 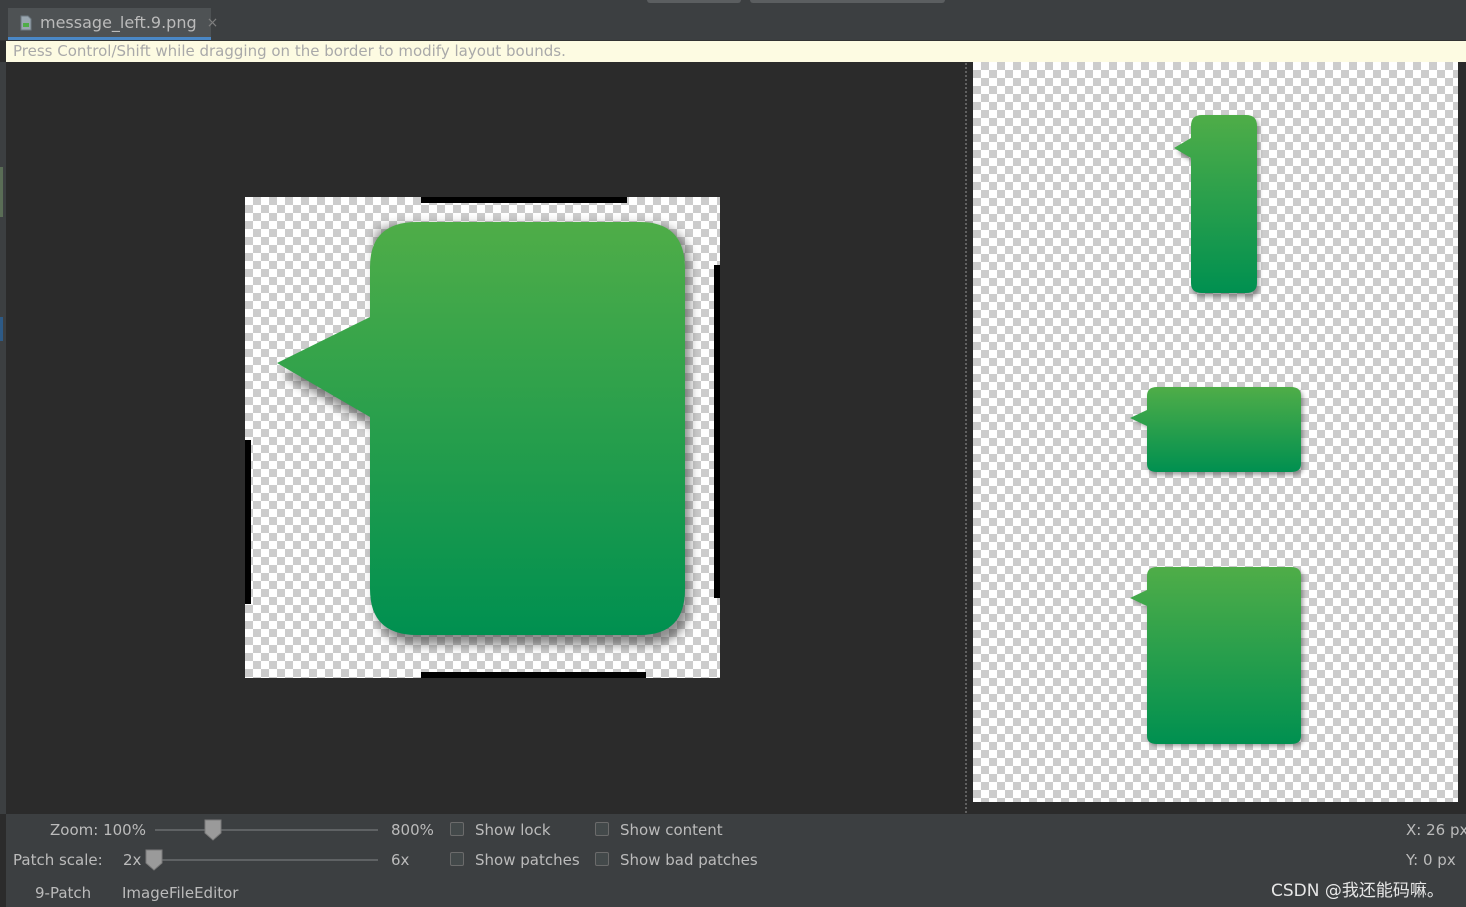 I want to click on show-content-checkbox, so click(x=602, y=829).